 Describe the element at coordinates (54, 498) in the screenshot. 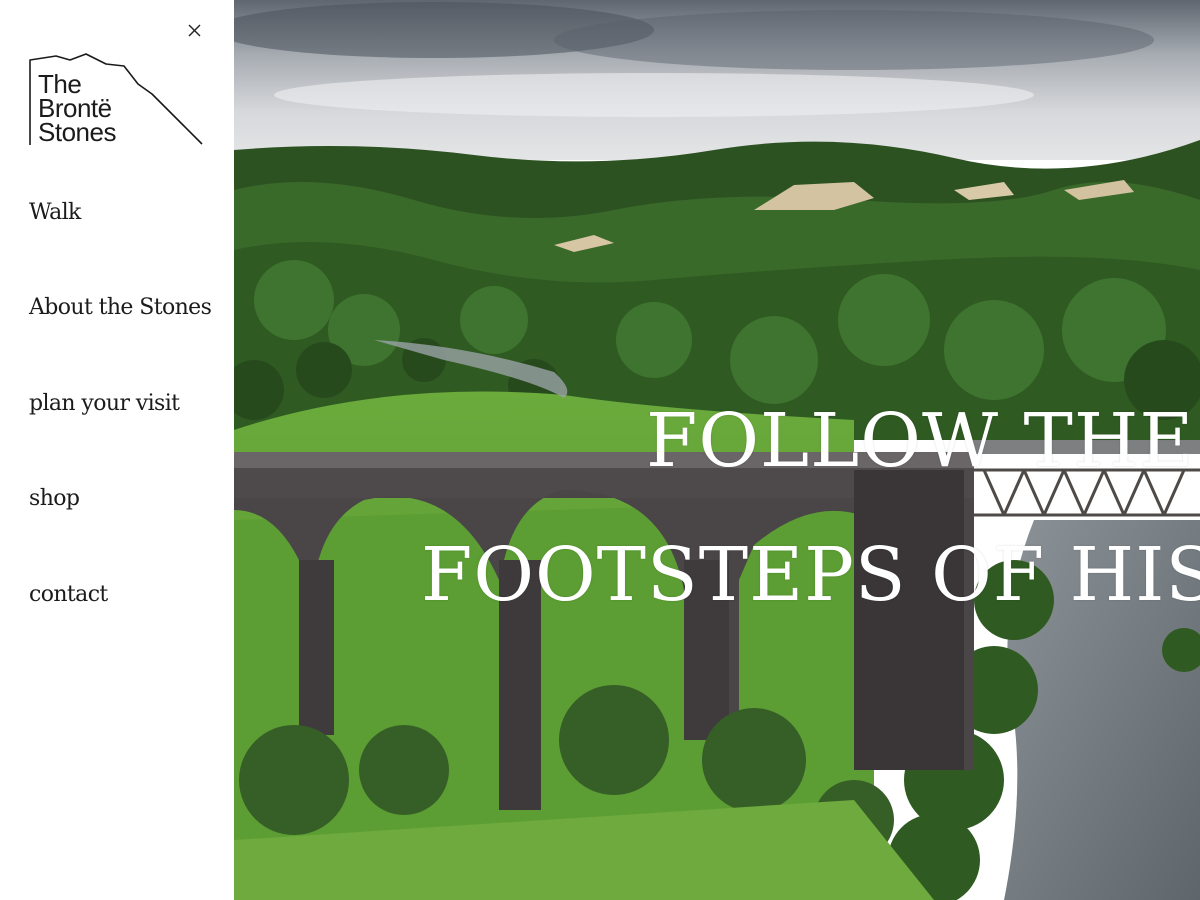

I see `nav-item-shop: shop` at that location.